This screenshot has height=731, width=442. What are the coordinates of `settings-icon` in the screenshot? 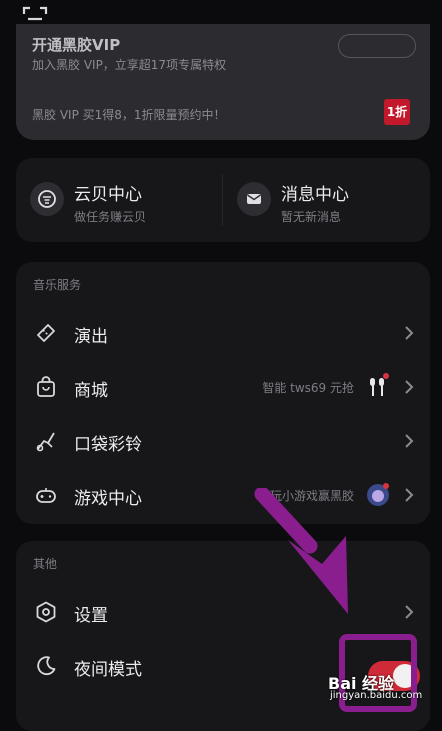 It's located at (46, 612).